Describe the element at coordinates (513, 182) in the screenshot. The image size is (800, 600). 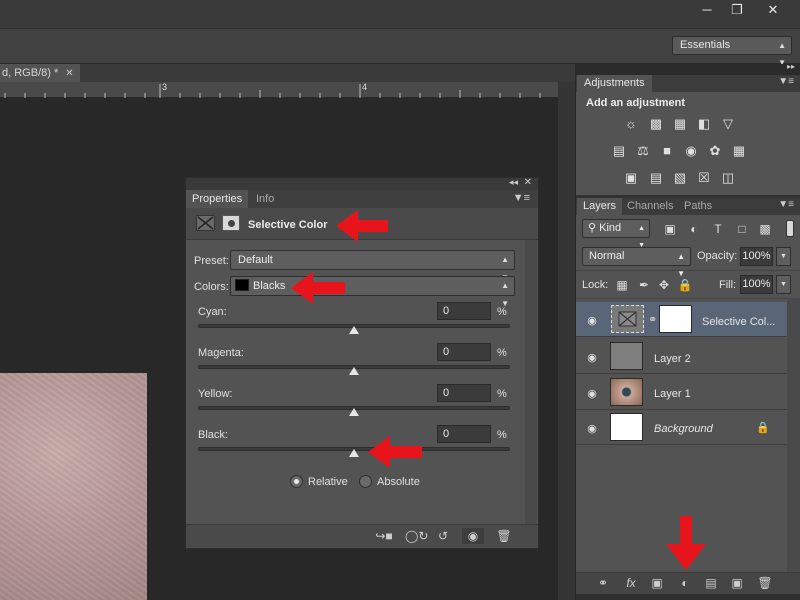
I see `collapse-icon: ◂◂` at that location.